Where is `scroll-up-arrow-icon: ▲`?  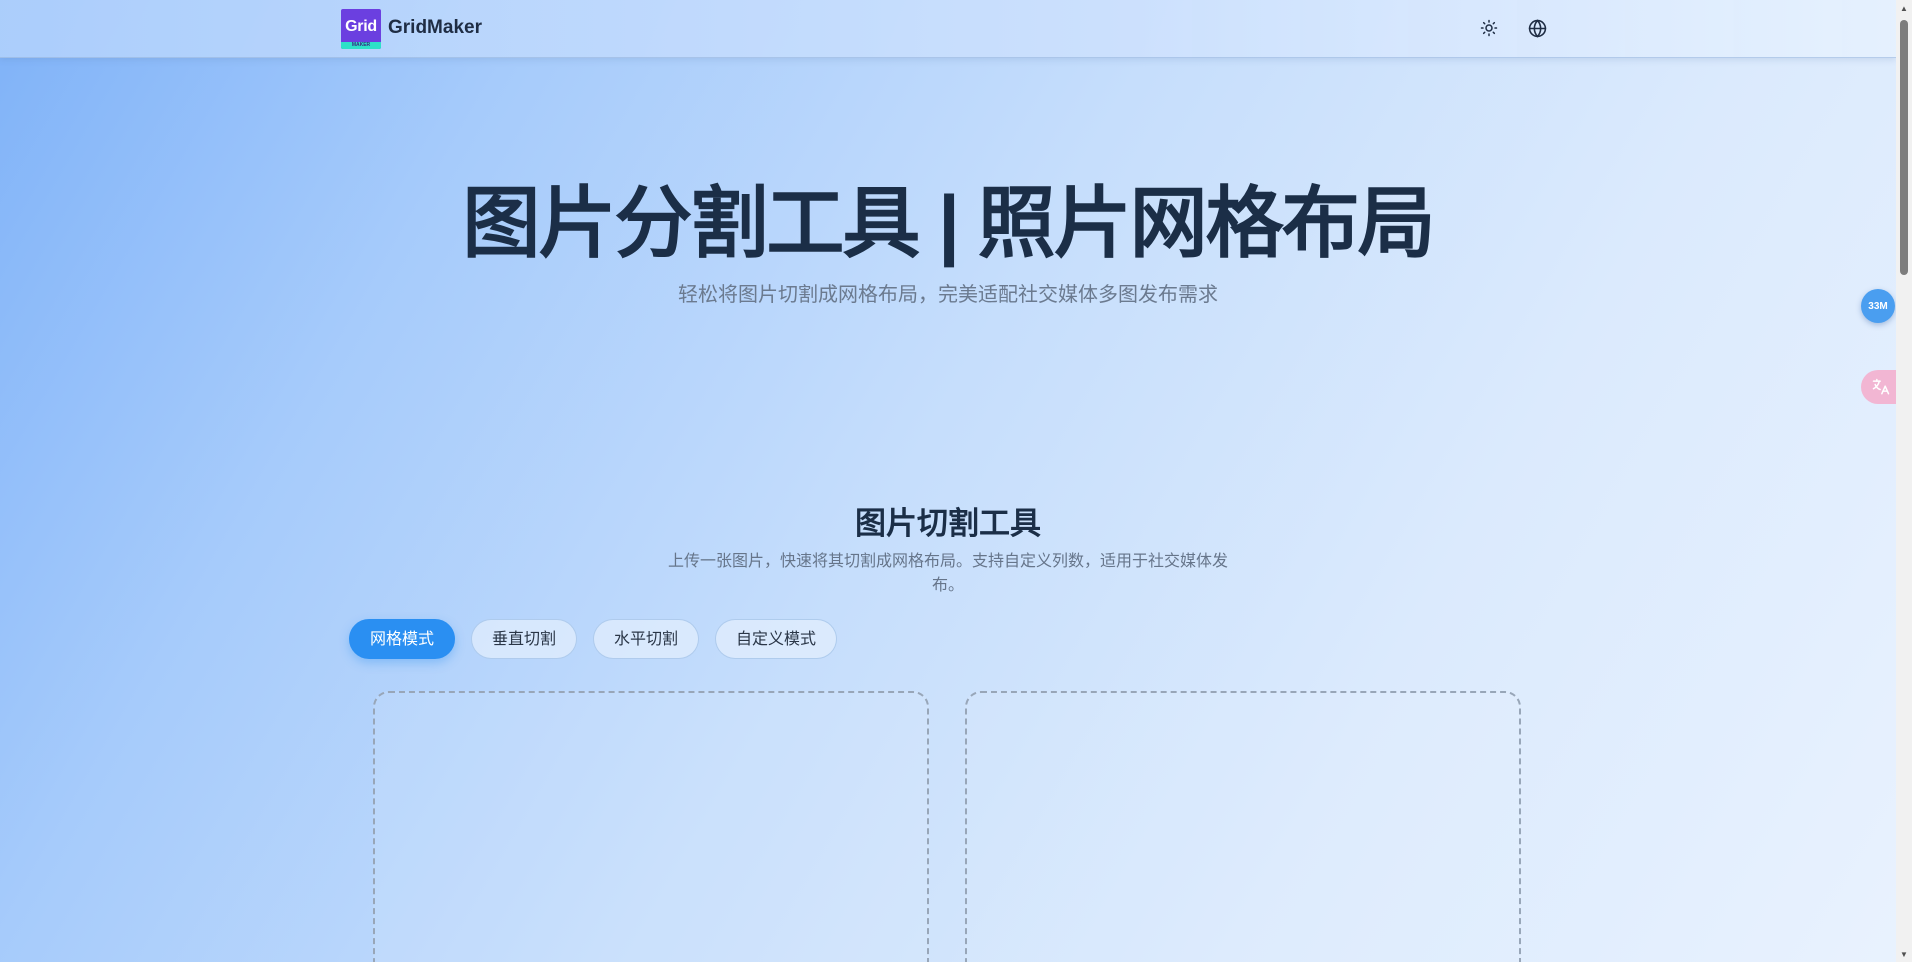 scroll-up-arrow-icon: ▲ is located at coordinates (1904, 8).